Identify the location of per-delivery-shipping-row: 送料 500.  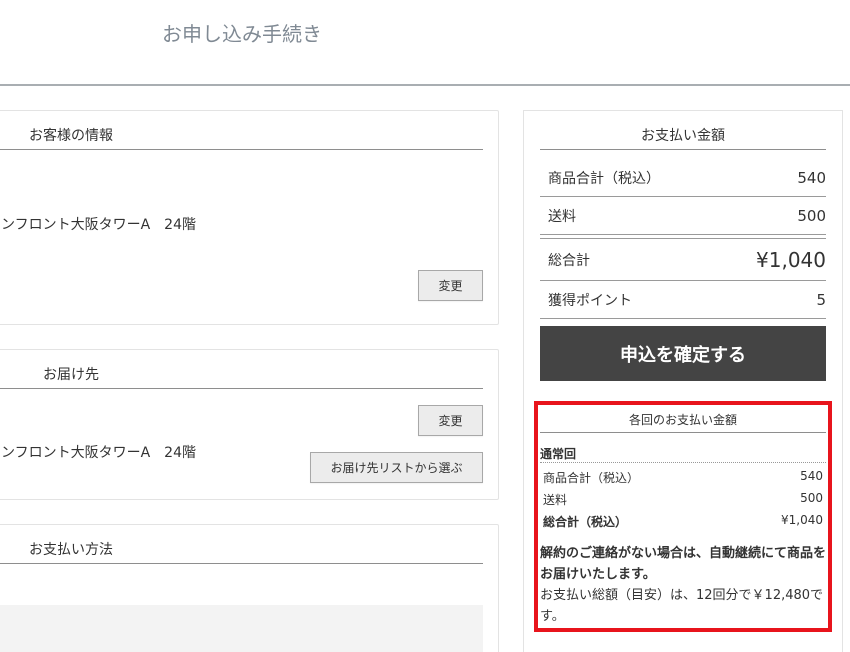
(683, 499).